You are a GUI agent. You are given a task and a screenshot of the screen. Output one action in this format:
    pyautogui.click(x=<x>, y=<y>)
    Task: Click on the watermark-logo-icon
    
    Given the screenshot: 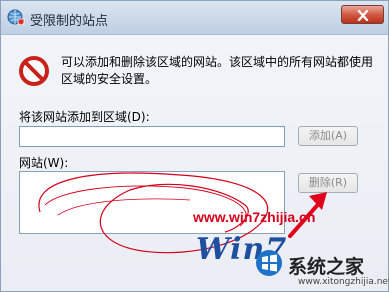 What is the action you would take?
    pyautogui.click(x=269, y=263)
    